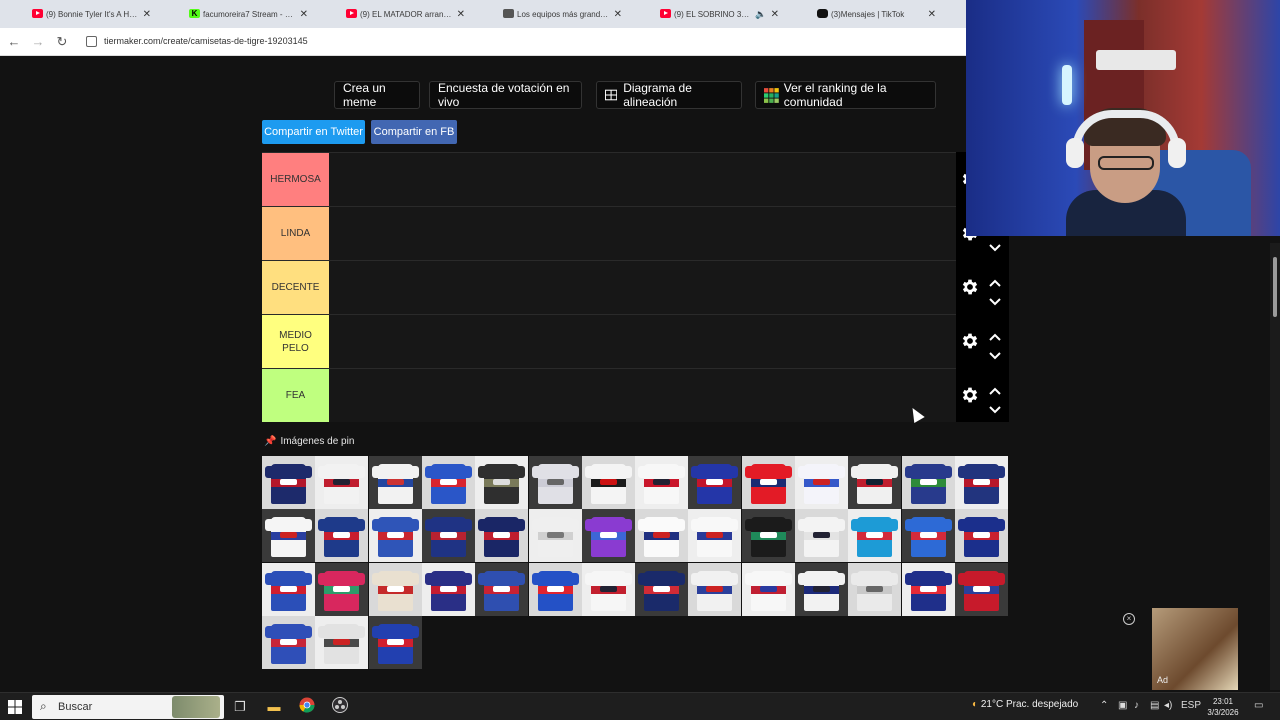 This screenshot has height=720, width=1280. I want to click on tray-app-icon: ▣, so click(1122, 705).